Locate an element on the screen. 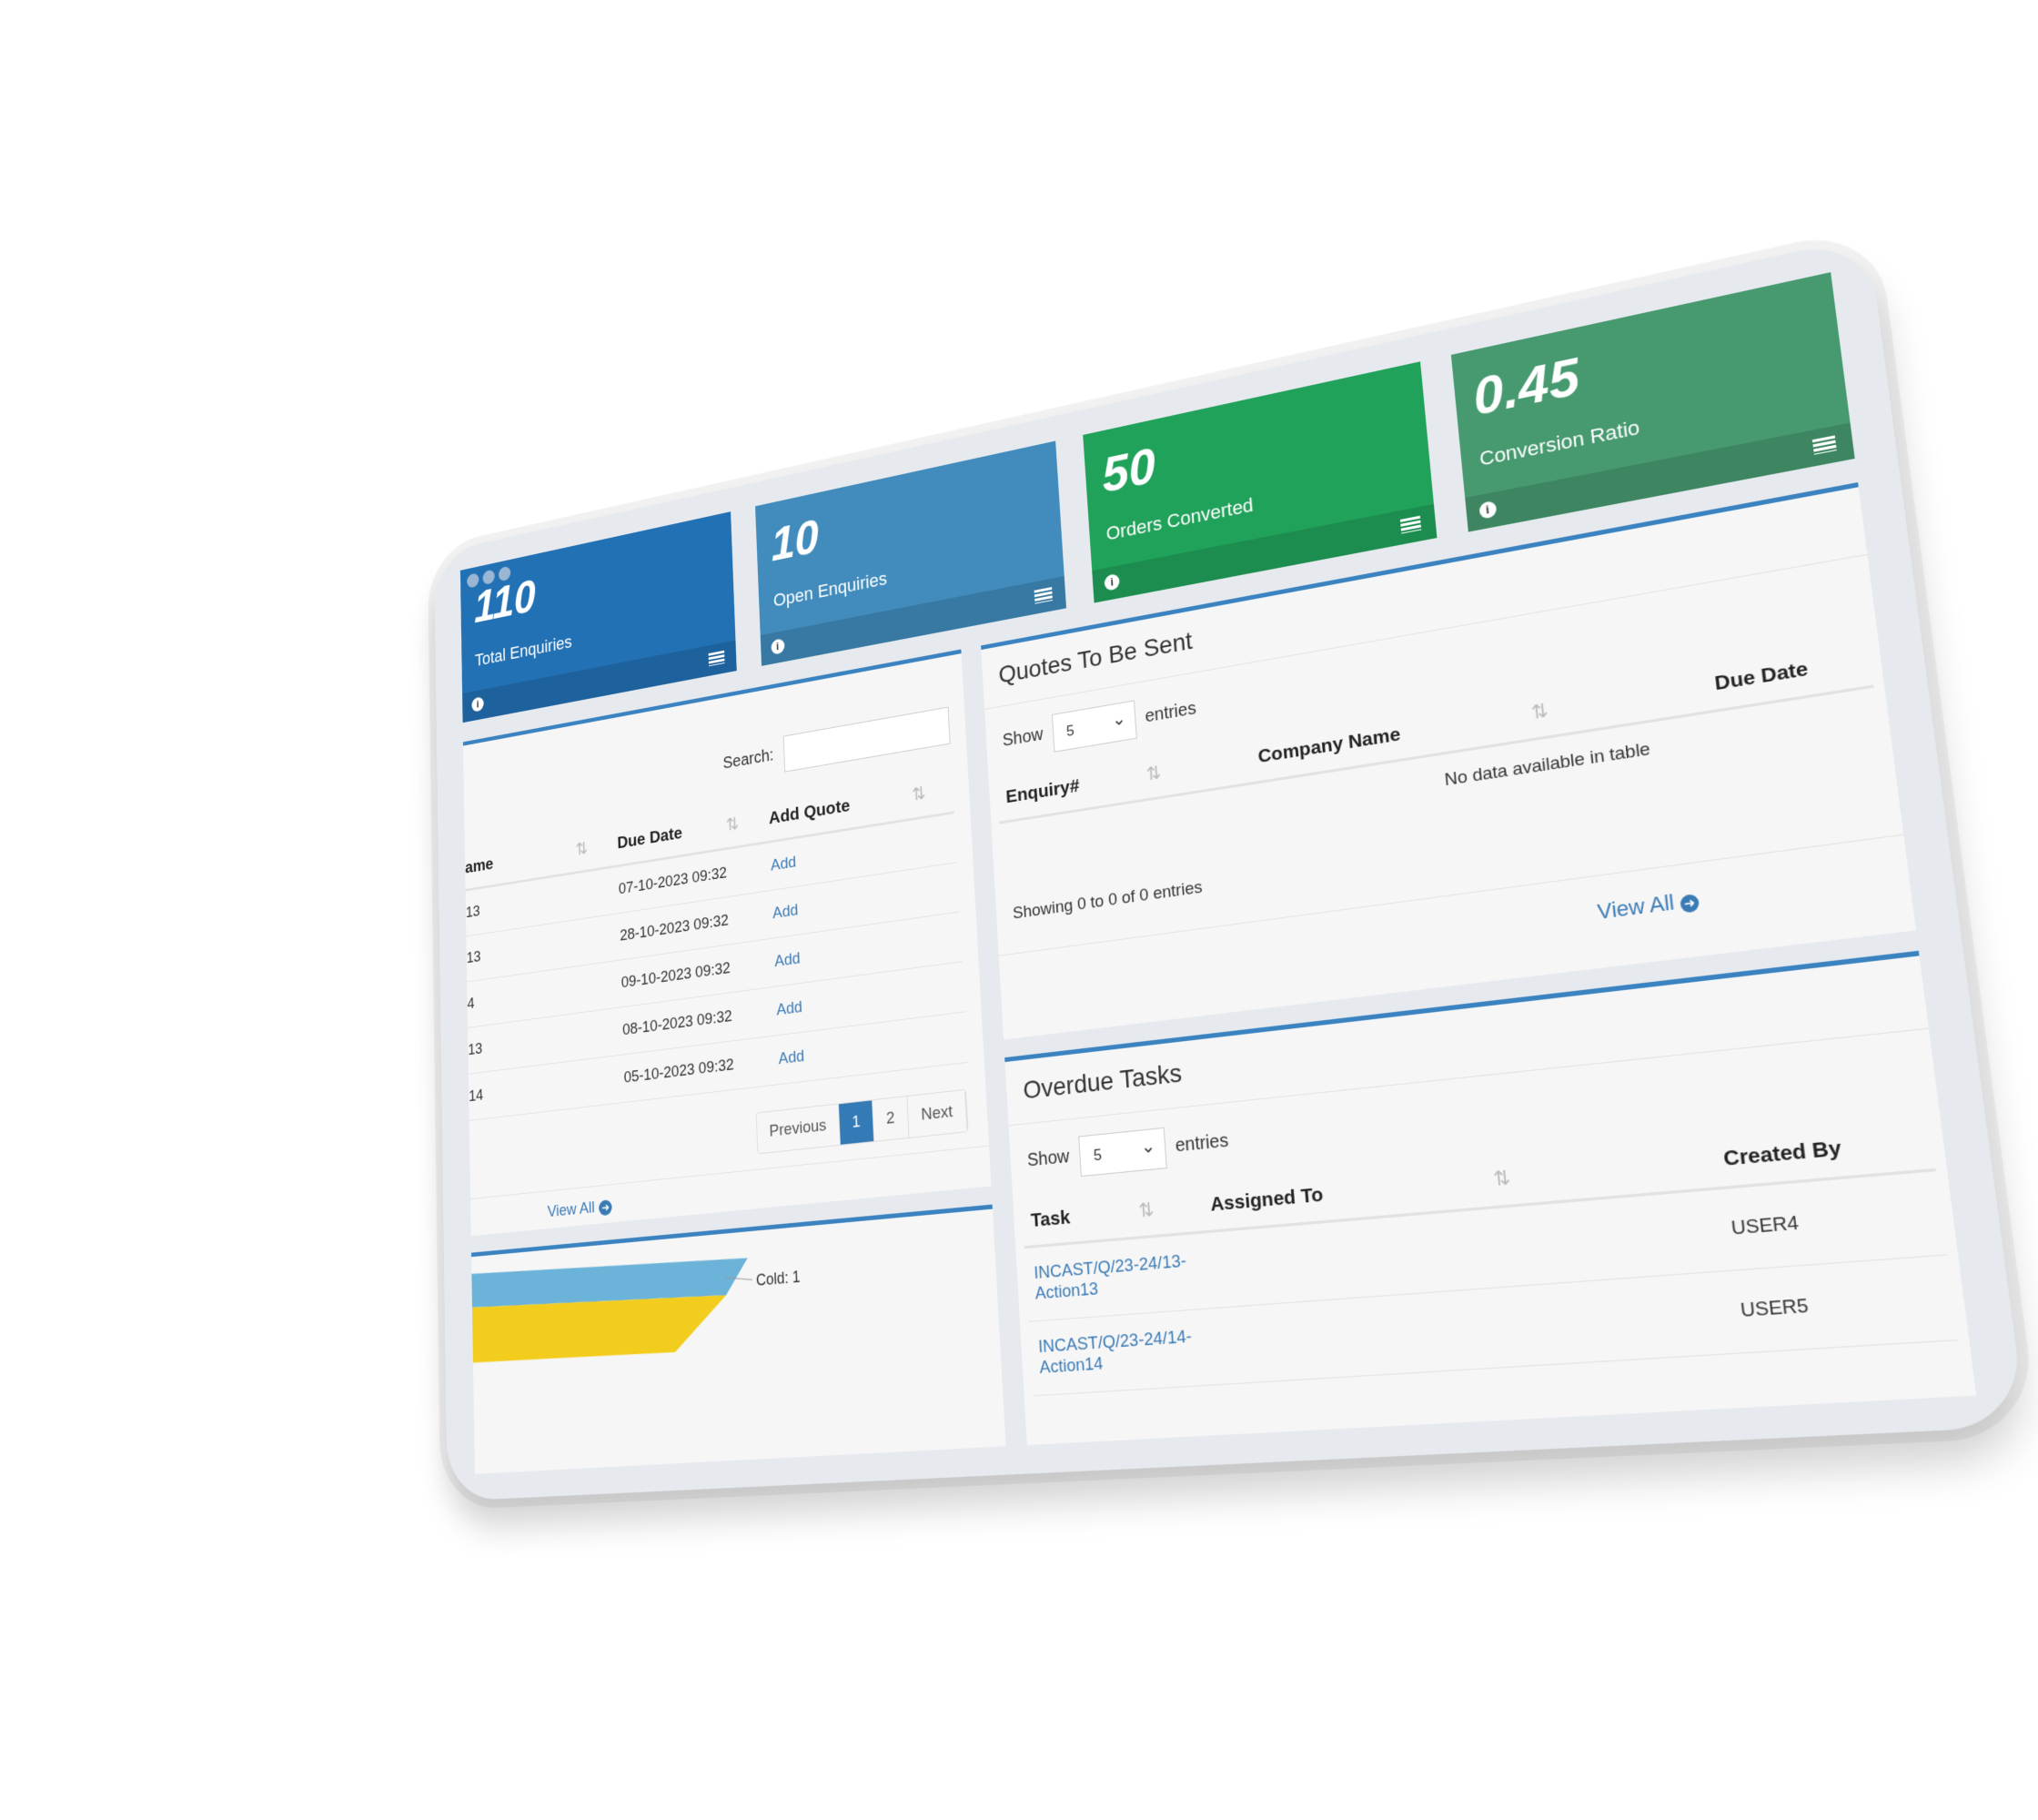 The width and height of the screenshot is (2038, 1820). funnel-label: Cold: 1 is located at coordinates (778, 1279).